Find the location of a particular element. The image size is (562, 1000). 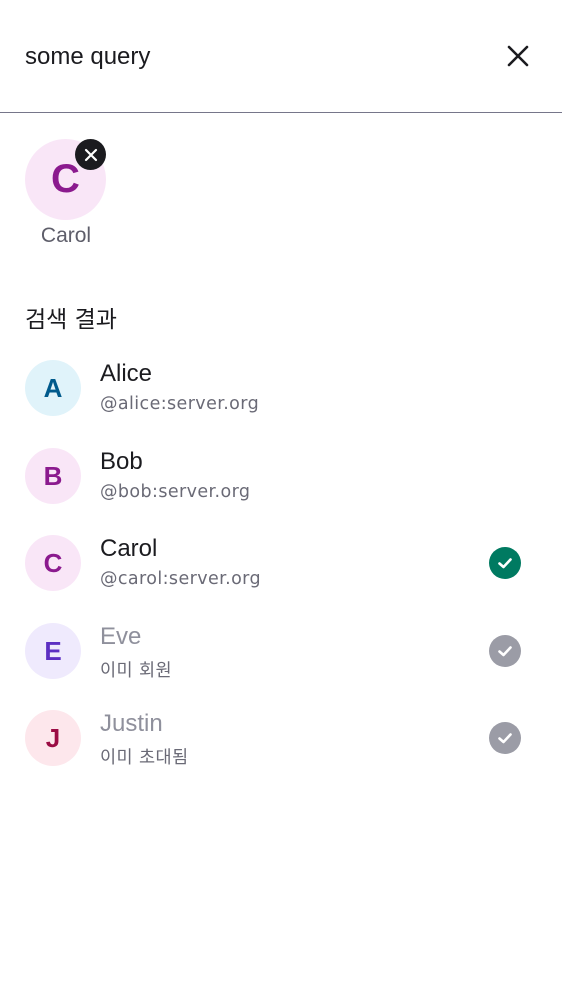

search-input is located at coordinates (245, 57).